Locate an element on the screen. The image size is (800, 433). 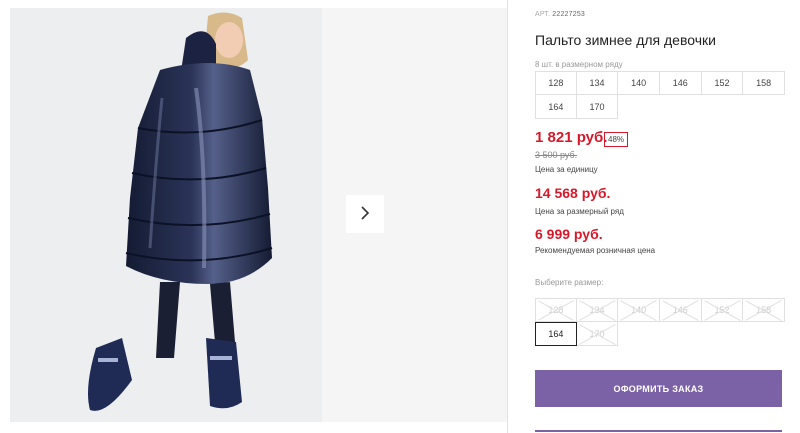
sku-value: 22227253 is located at coordinates (569, 14).